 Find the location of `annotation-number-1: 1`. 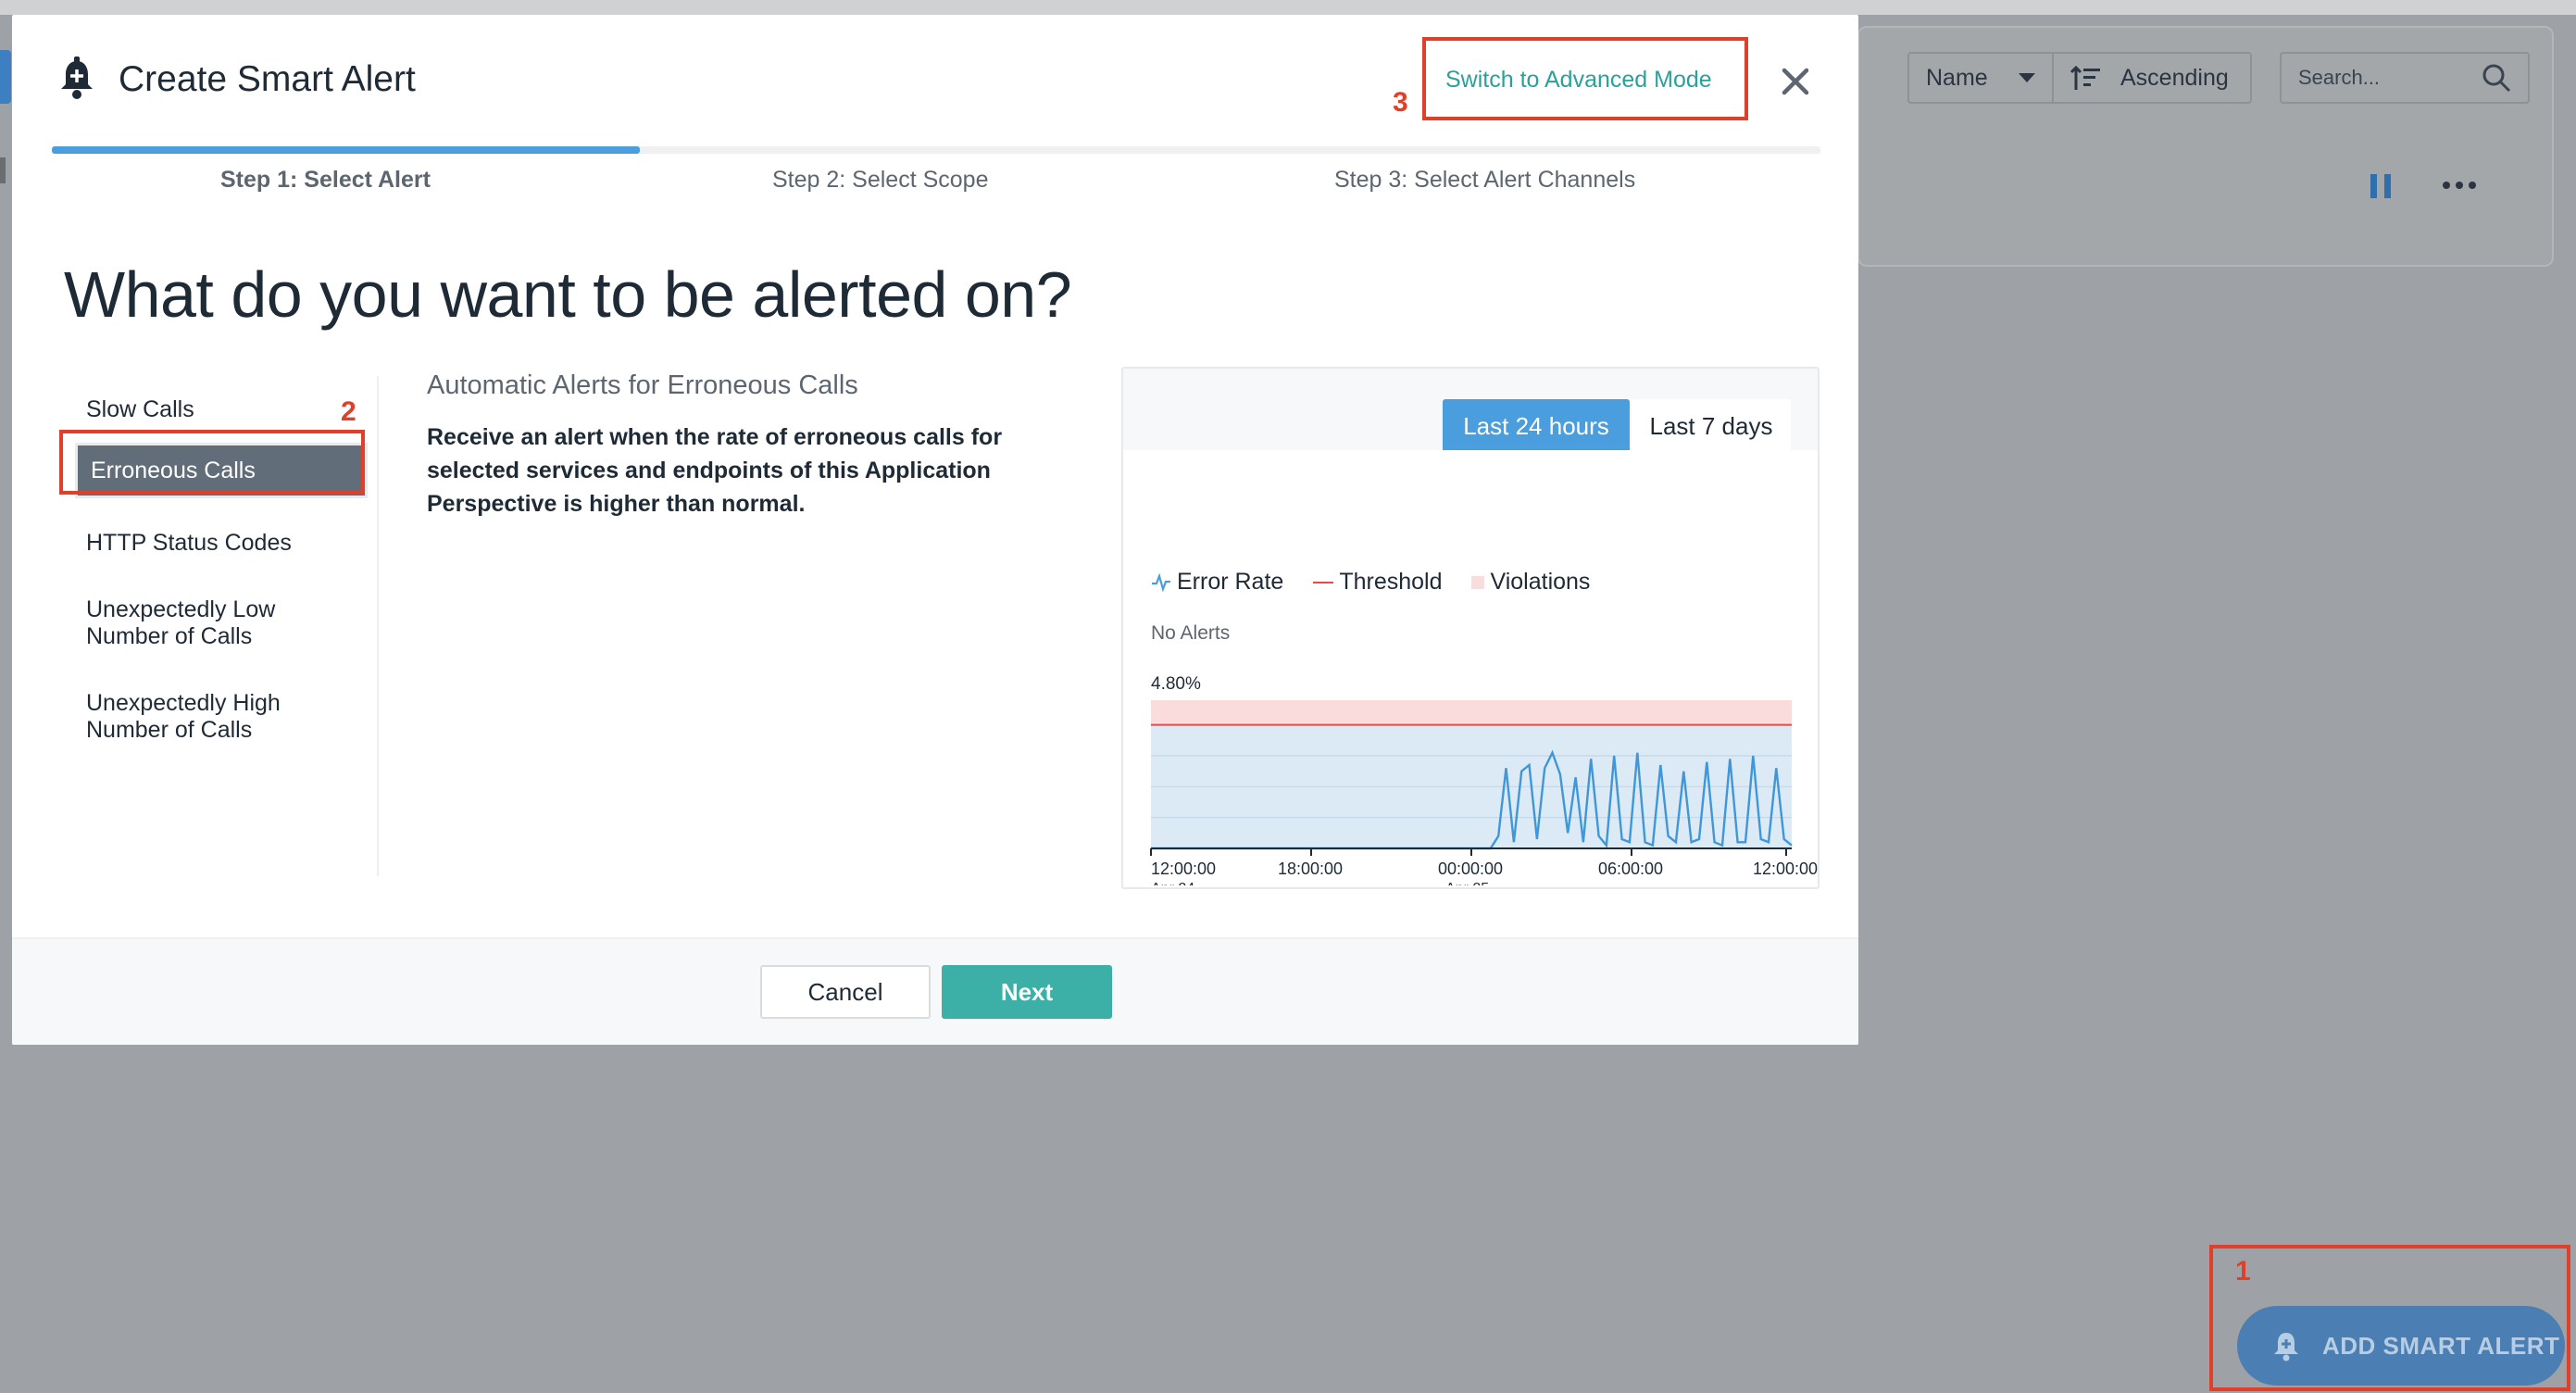

annotation-number-1: 1 is located at coordinates (2243, 1271).